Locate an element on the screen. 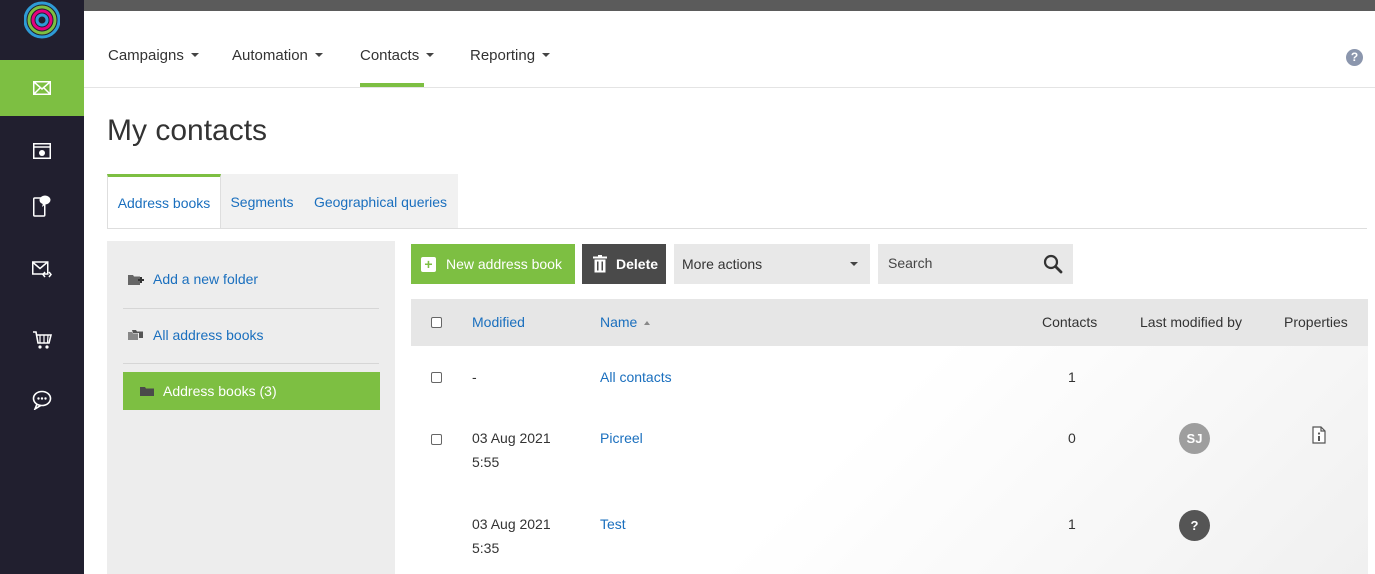 This screenshot has height=574, width=1375. sidebar-item-ecommerce is located at coordinates (42, 340).